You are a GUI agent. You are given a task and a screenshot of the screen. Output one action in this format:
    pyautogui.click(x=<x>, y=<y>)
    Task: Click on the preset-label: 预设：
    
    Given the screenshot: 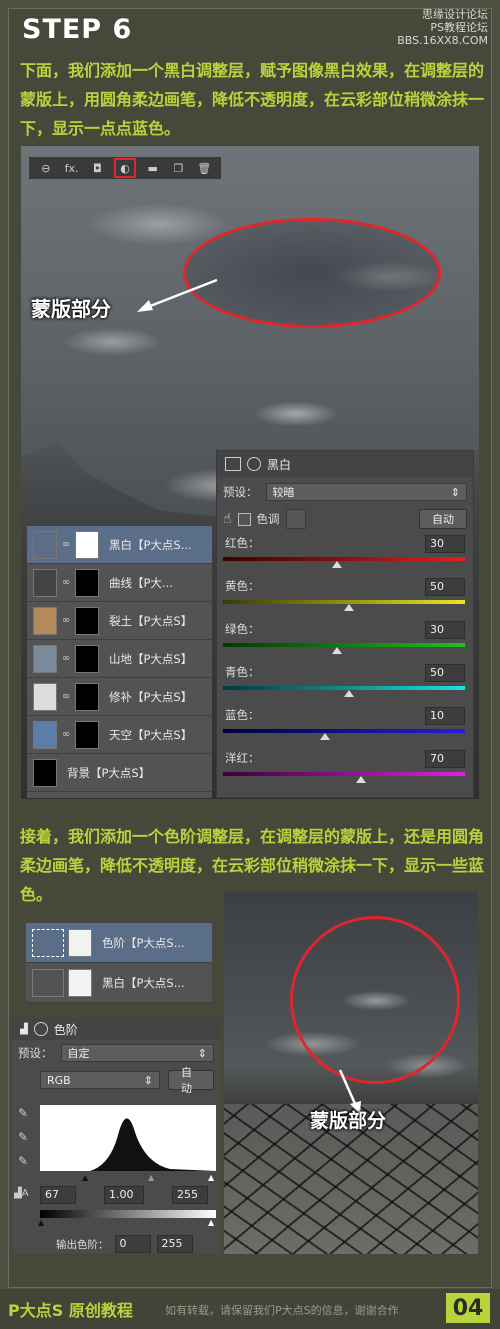 What is the action you would take?
    pyautogui.click(x=240, y=492)
    